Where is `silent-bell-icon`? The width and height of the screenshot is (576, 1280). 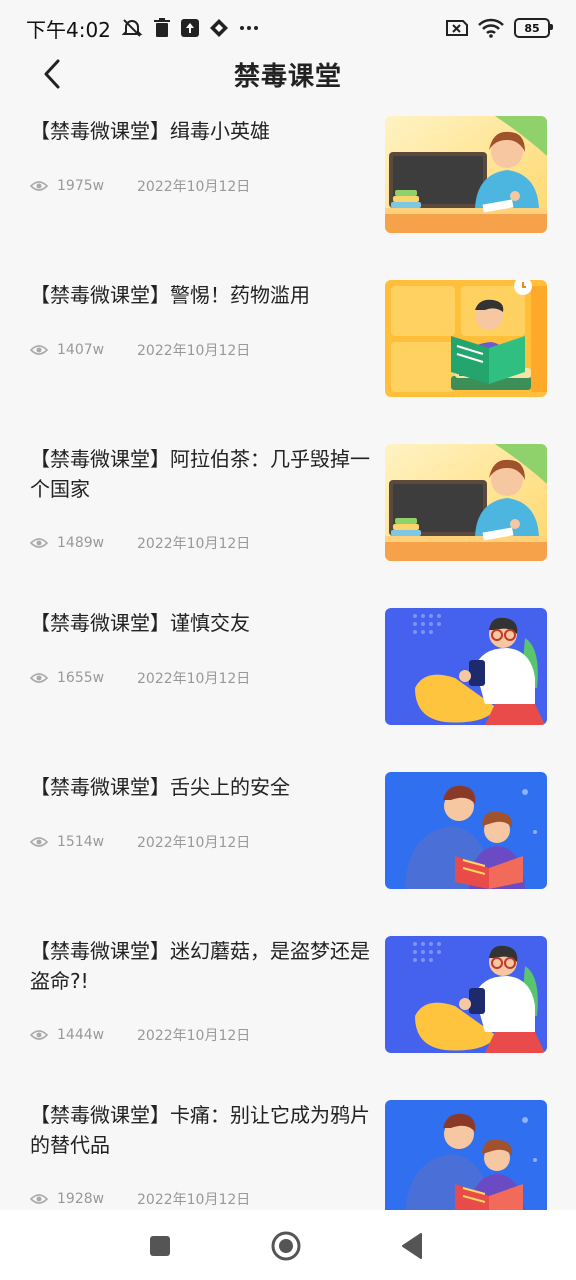 silent-bell-icon is located at coordinates (132, 28).